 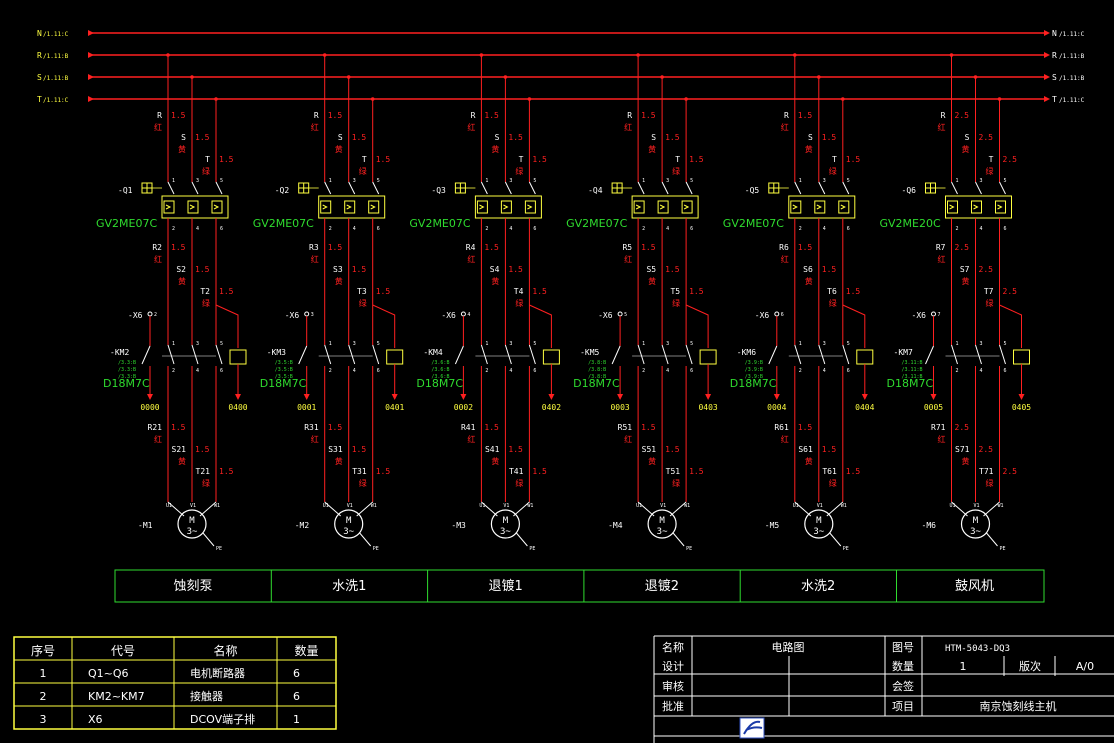 I want to click on wire-phase-label: R, so click(x=473, y=115).